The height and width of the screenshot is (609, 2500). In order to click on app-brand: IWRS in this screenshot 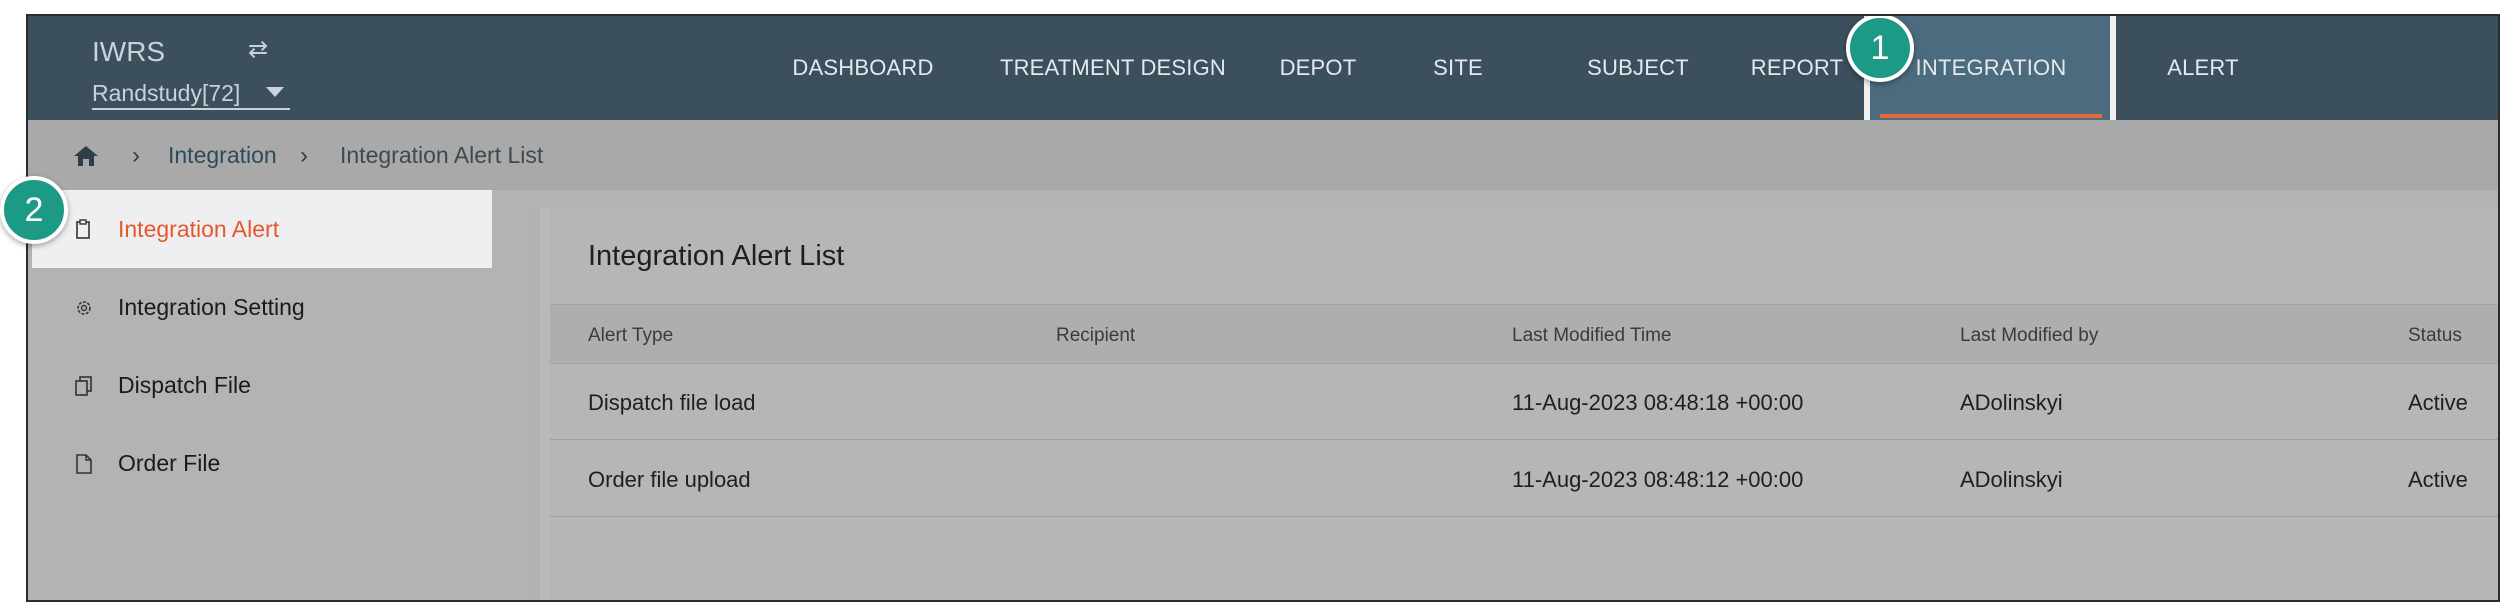, I will do `click(129, 51)`.